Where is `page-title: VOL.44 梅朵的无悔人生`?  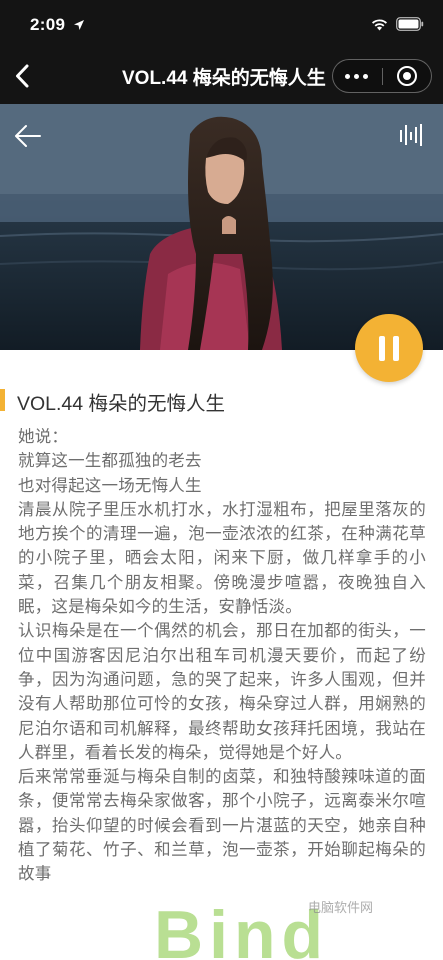 page-title: VOL.44 梅朵的无悔人生 is located at coordinates (224, 78).